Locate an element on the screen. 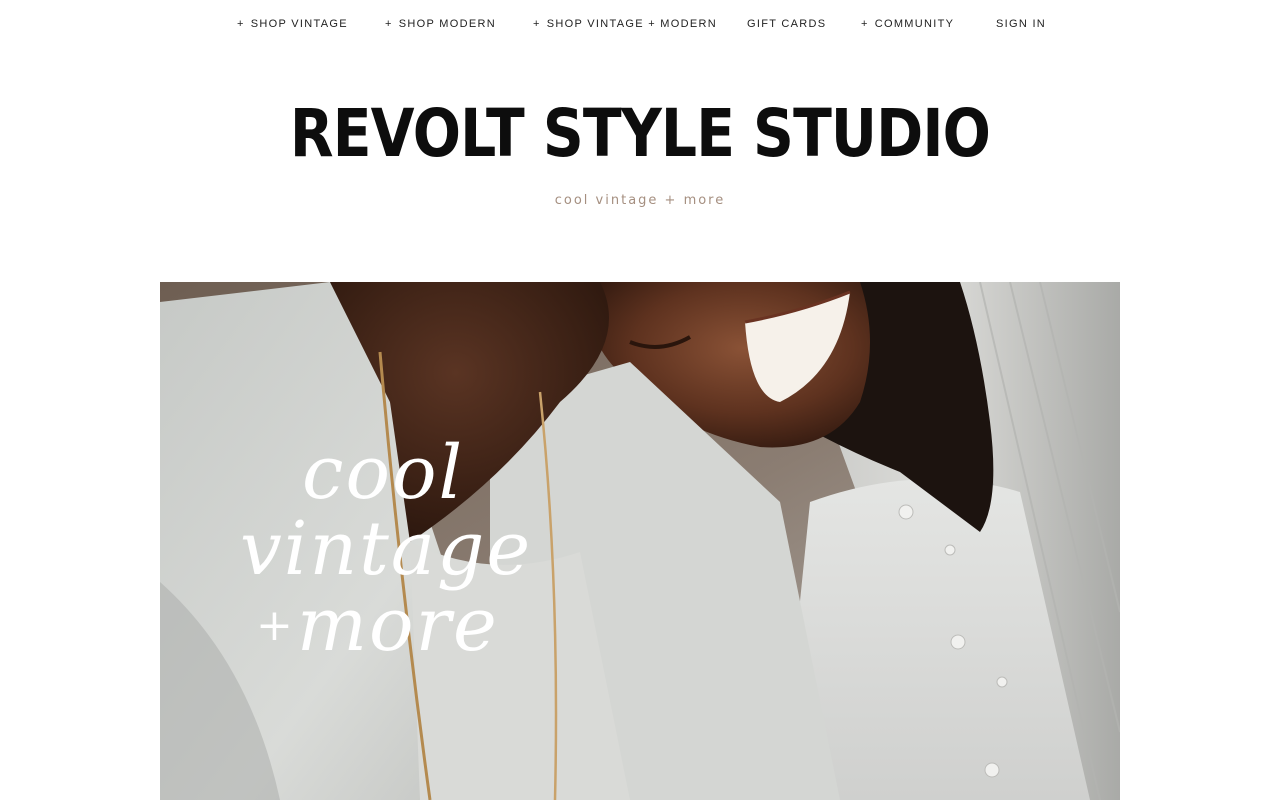  hero-heading-line-2: vintage is located at coordinates (386, 549).